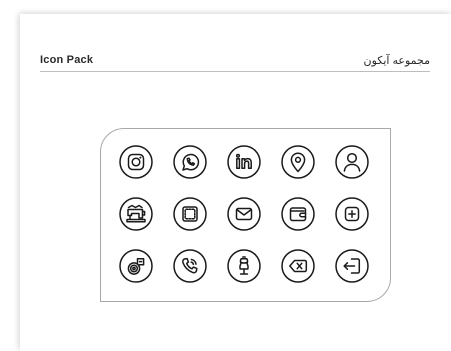 This screenshot has height=351, width=451. I want to click on header-divider, so click(235, 71).